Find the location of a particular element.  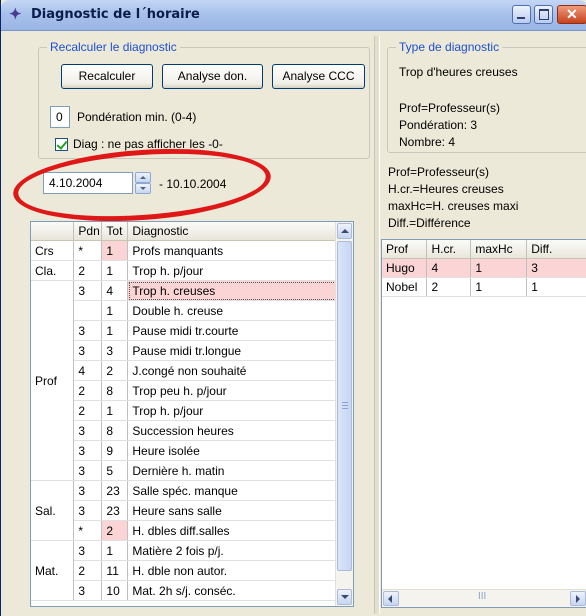

analyse-don-button: Analyse don. is located at coordinates (212, 76).